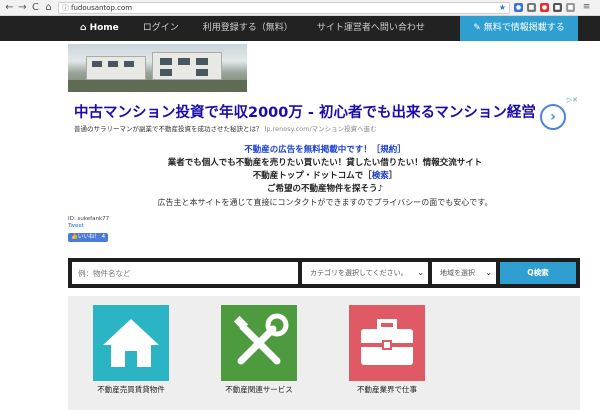 This screenshot has width=600, height=410. I want to click on browser-toolbar: ← → C ⌂ ⓘ fudousantop.com ★ ● ■ ● ■ ■ ≡, so click(300, 8).